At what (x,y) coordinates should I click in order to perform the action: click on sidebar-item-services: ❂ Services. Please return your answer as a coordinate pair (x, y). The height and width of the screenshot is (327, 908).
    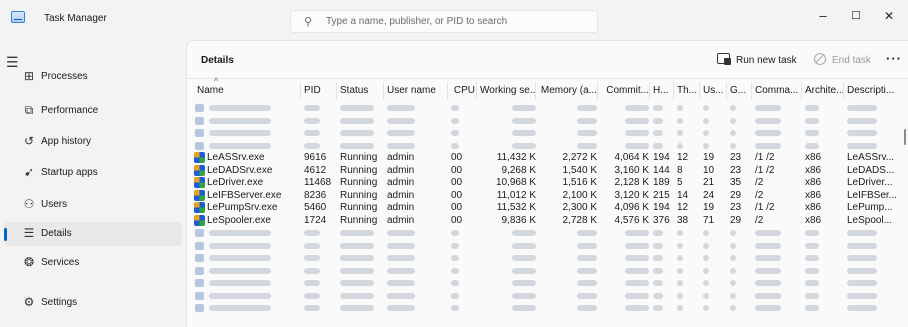
    Looking at the image, I should click on (93, 263).